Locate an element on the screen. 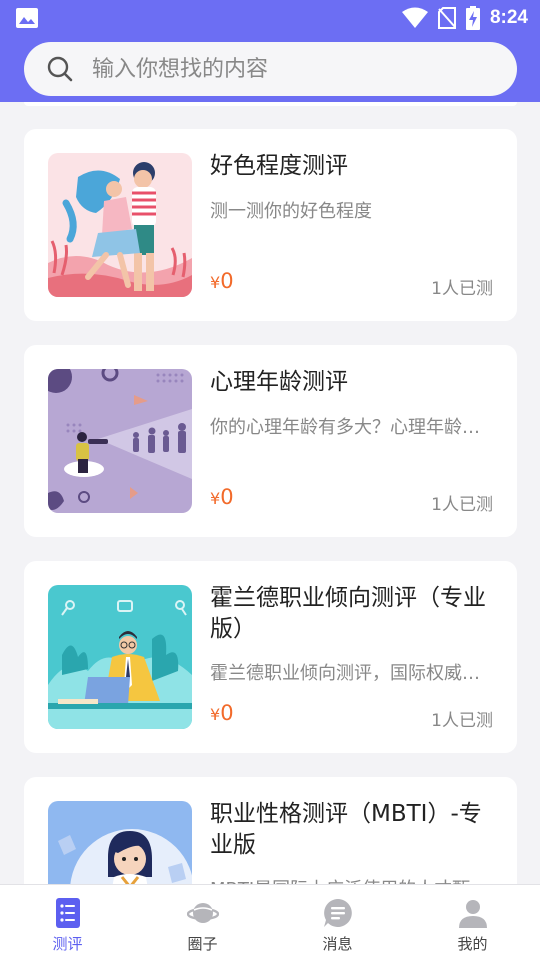  tab-label: 圈子 is located at coordinates (202, 944).